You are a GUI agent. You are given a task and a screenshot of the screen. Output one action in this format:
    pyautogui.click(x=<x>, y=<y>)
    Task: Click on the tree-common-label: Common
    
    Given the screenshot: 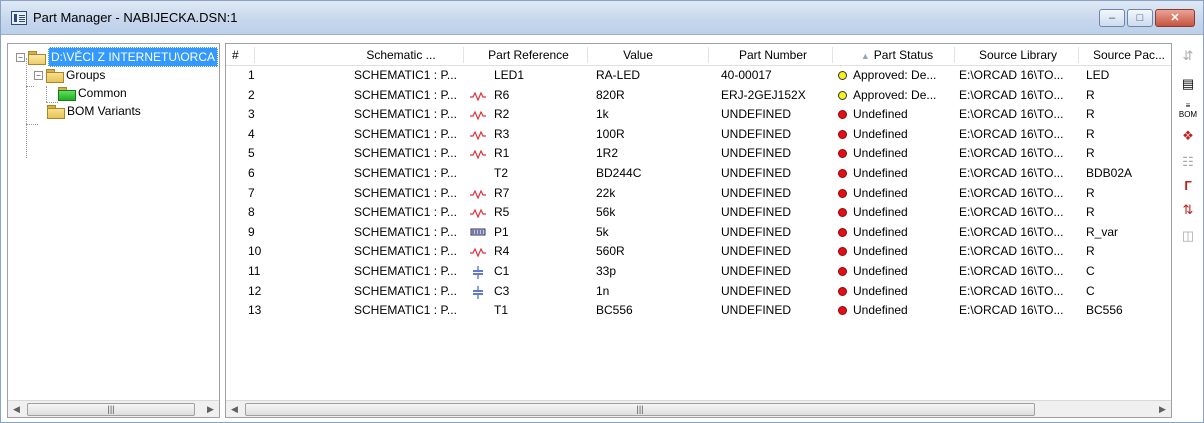 What is the action you would take?
    pyautogui.click(x=102, y=93)
    